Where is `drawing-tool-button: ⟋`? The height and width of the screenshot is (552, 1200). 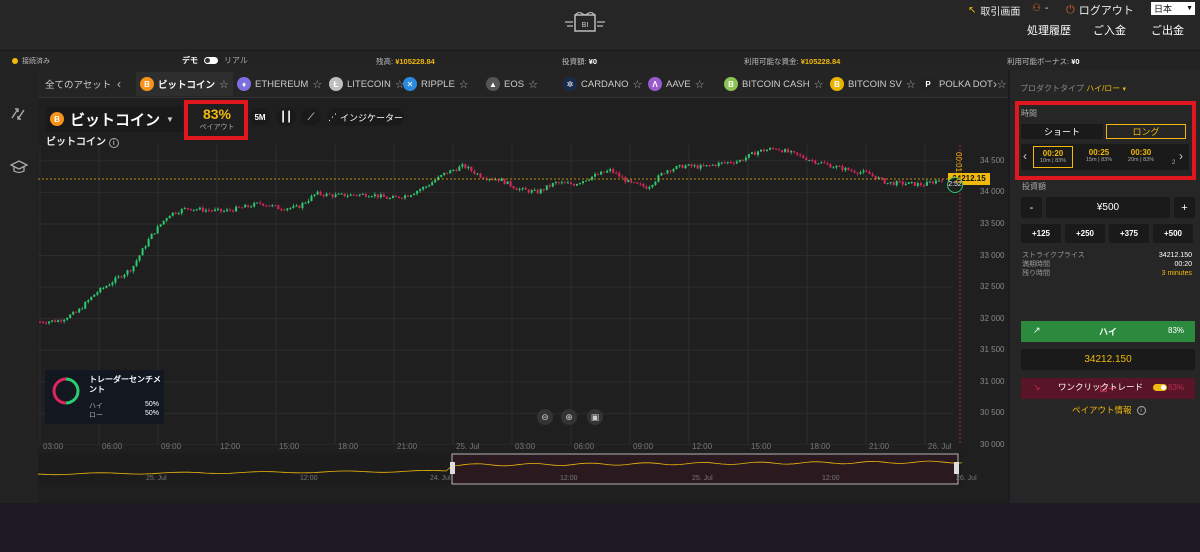 drawing-tool-button: ⟋ is located at coordinates (311, 117).